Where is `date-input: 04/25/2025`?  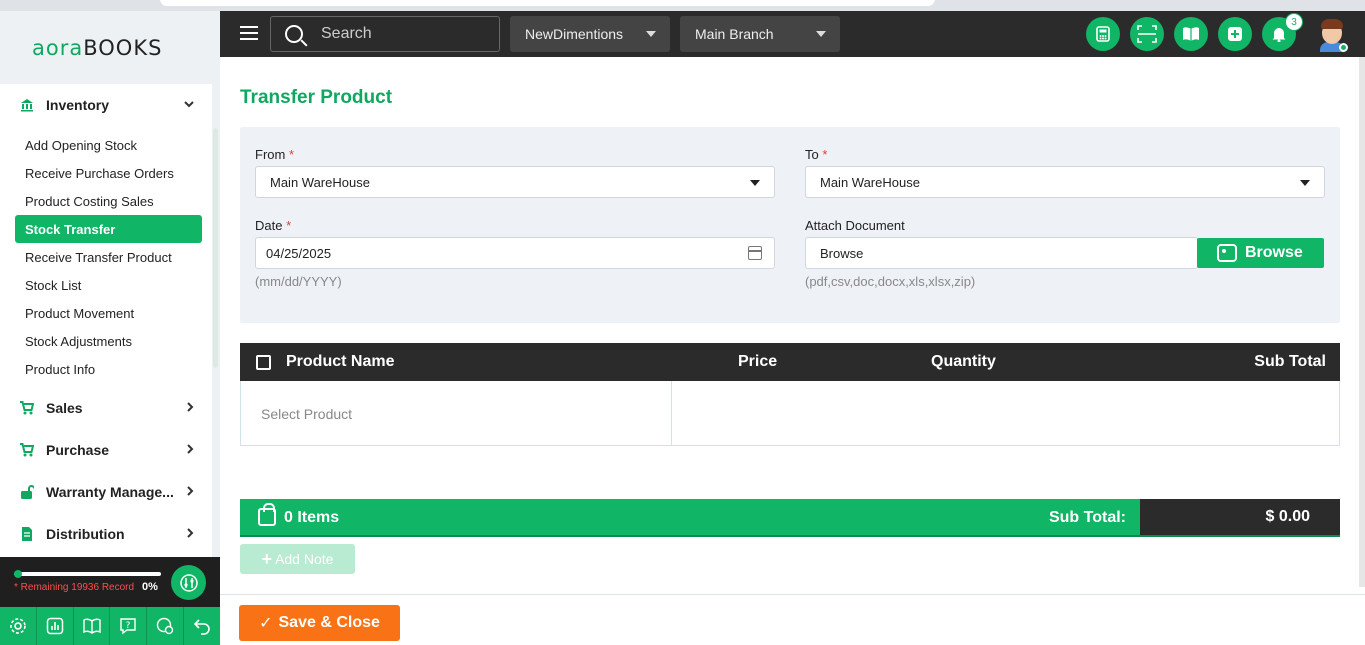 date-input: 04/25/2025 is located at coordinates (515, 253).